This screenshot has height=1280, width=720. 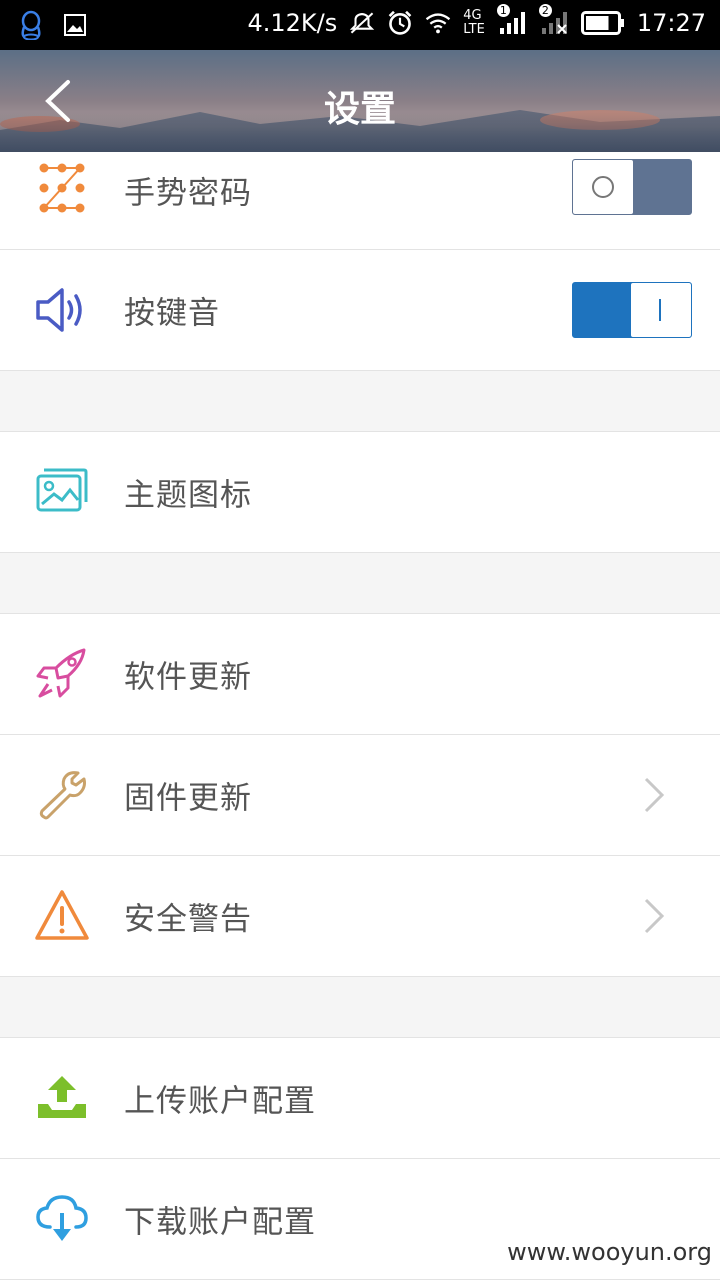 What do you see at coordinates (360, 1098) in the screenshot?
I see `setting-upload-config: 上传账户配置` at bounding box center [360, 1098].